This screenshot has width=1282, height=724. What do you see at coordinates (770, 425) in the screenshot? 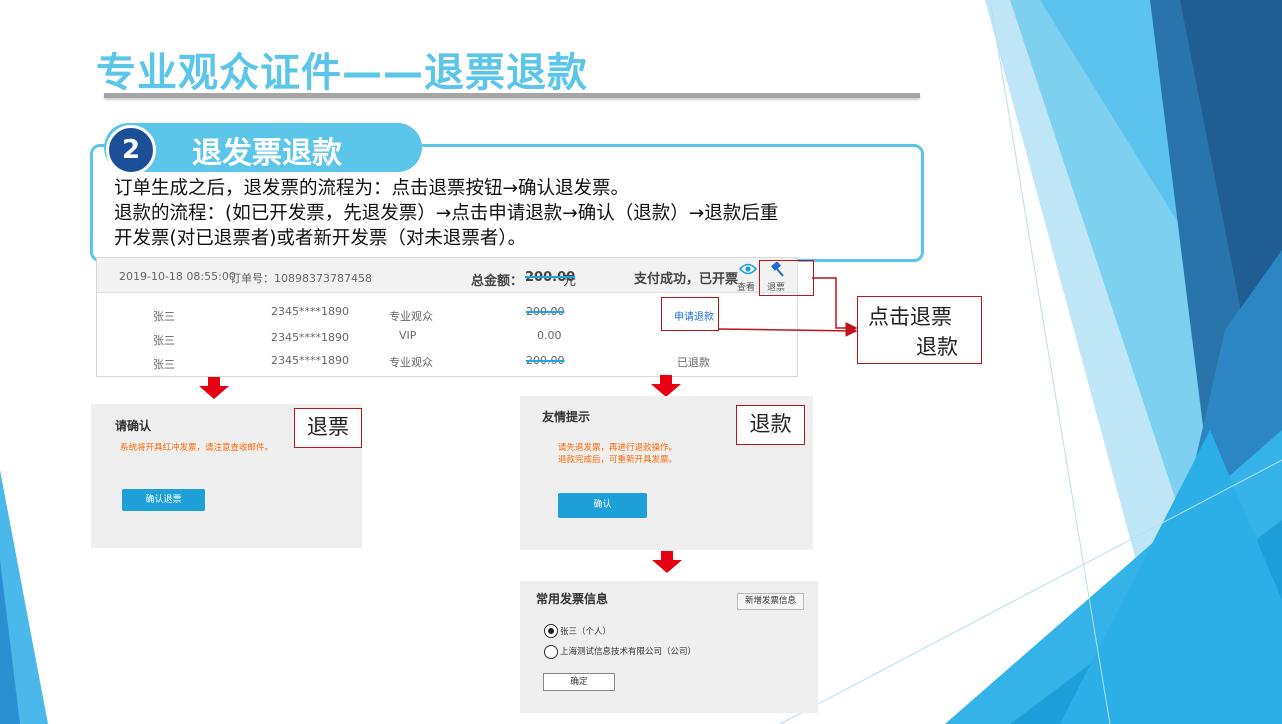
I see `callout-refund-money: 退款` at bounding box center [770, 425].